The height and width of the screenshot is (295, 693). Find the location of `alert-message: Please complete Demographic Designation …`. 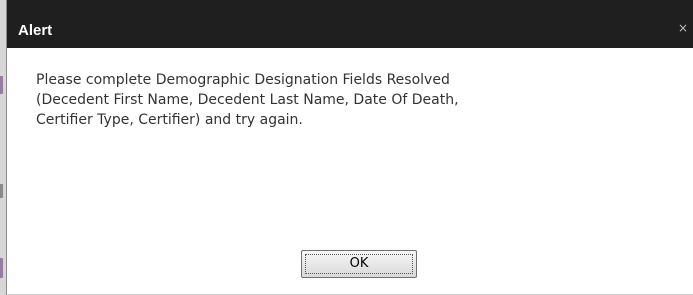

alert-message: Please complete Demographic Designation … is located at coordinates (247, 100).